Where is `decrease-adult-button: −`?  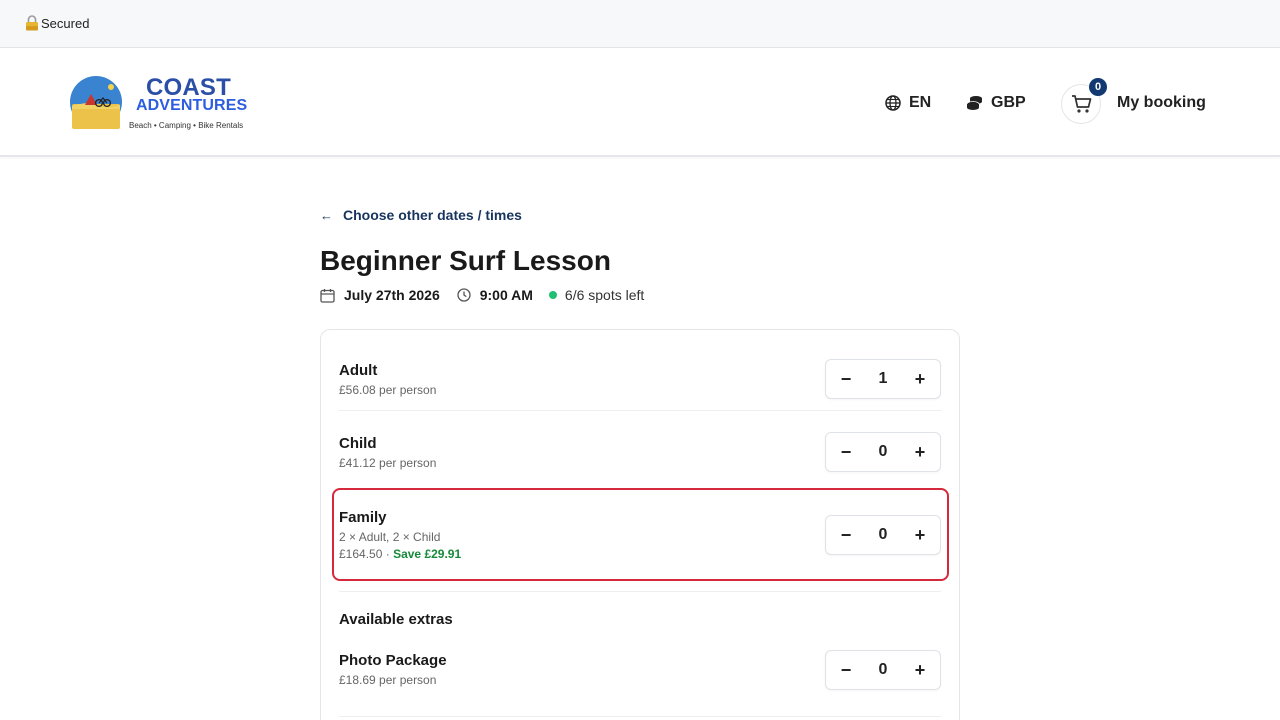 decrease-adult-button: − is located at coordinates (846, 379).